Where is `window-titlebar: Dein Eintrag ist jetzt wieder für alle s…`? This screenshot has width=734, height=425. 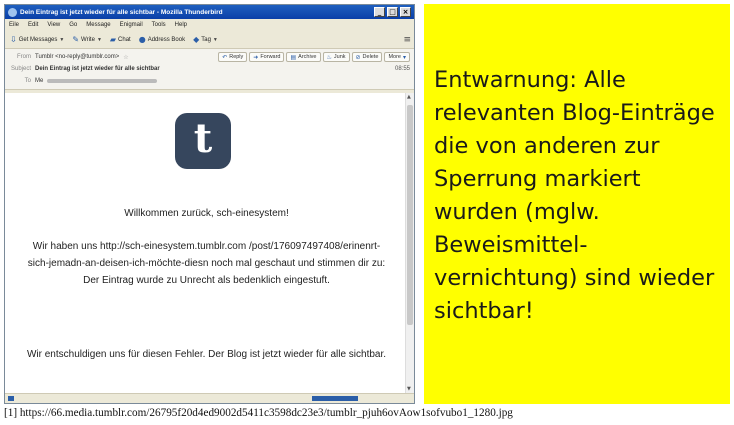 window-titlebar: Dein Eintrag ist jetzt wieder für alle s… is located at coordinates (209, 12).